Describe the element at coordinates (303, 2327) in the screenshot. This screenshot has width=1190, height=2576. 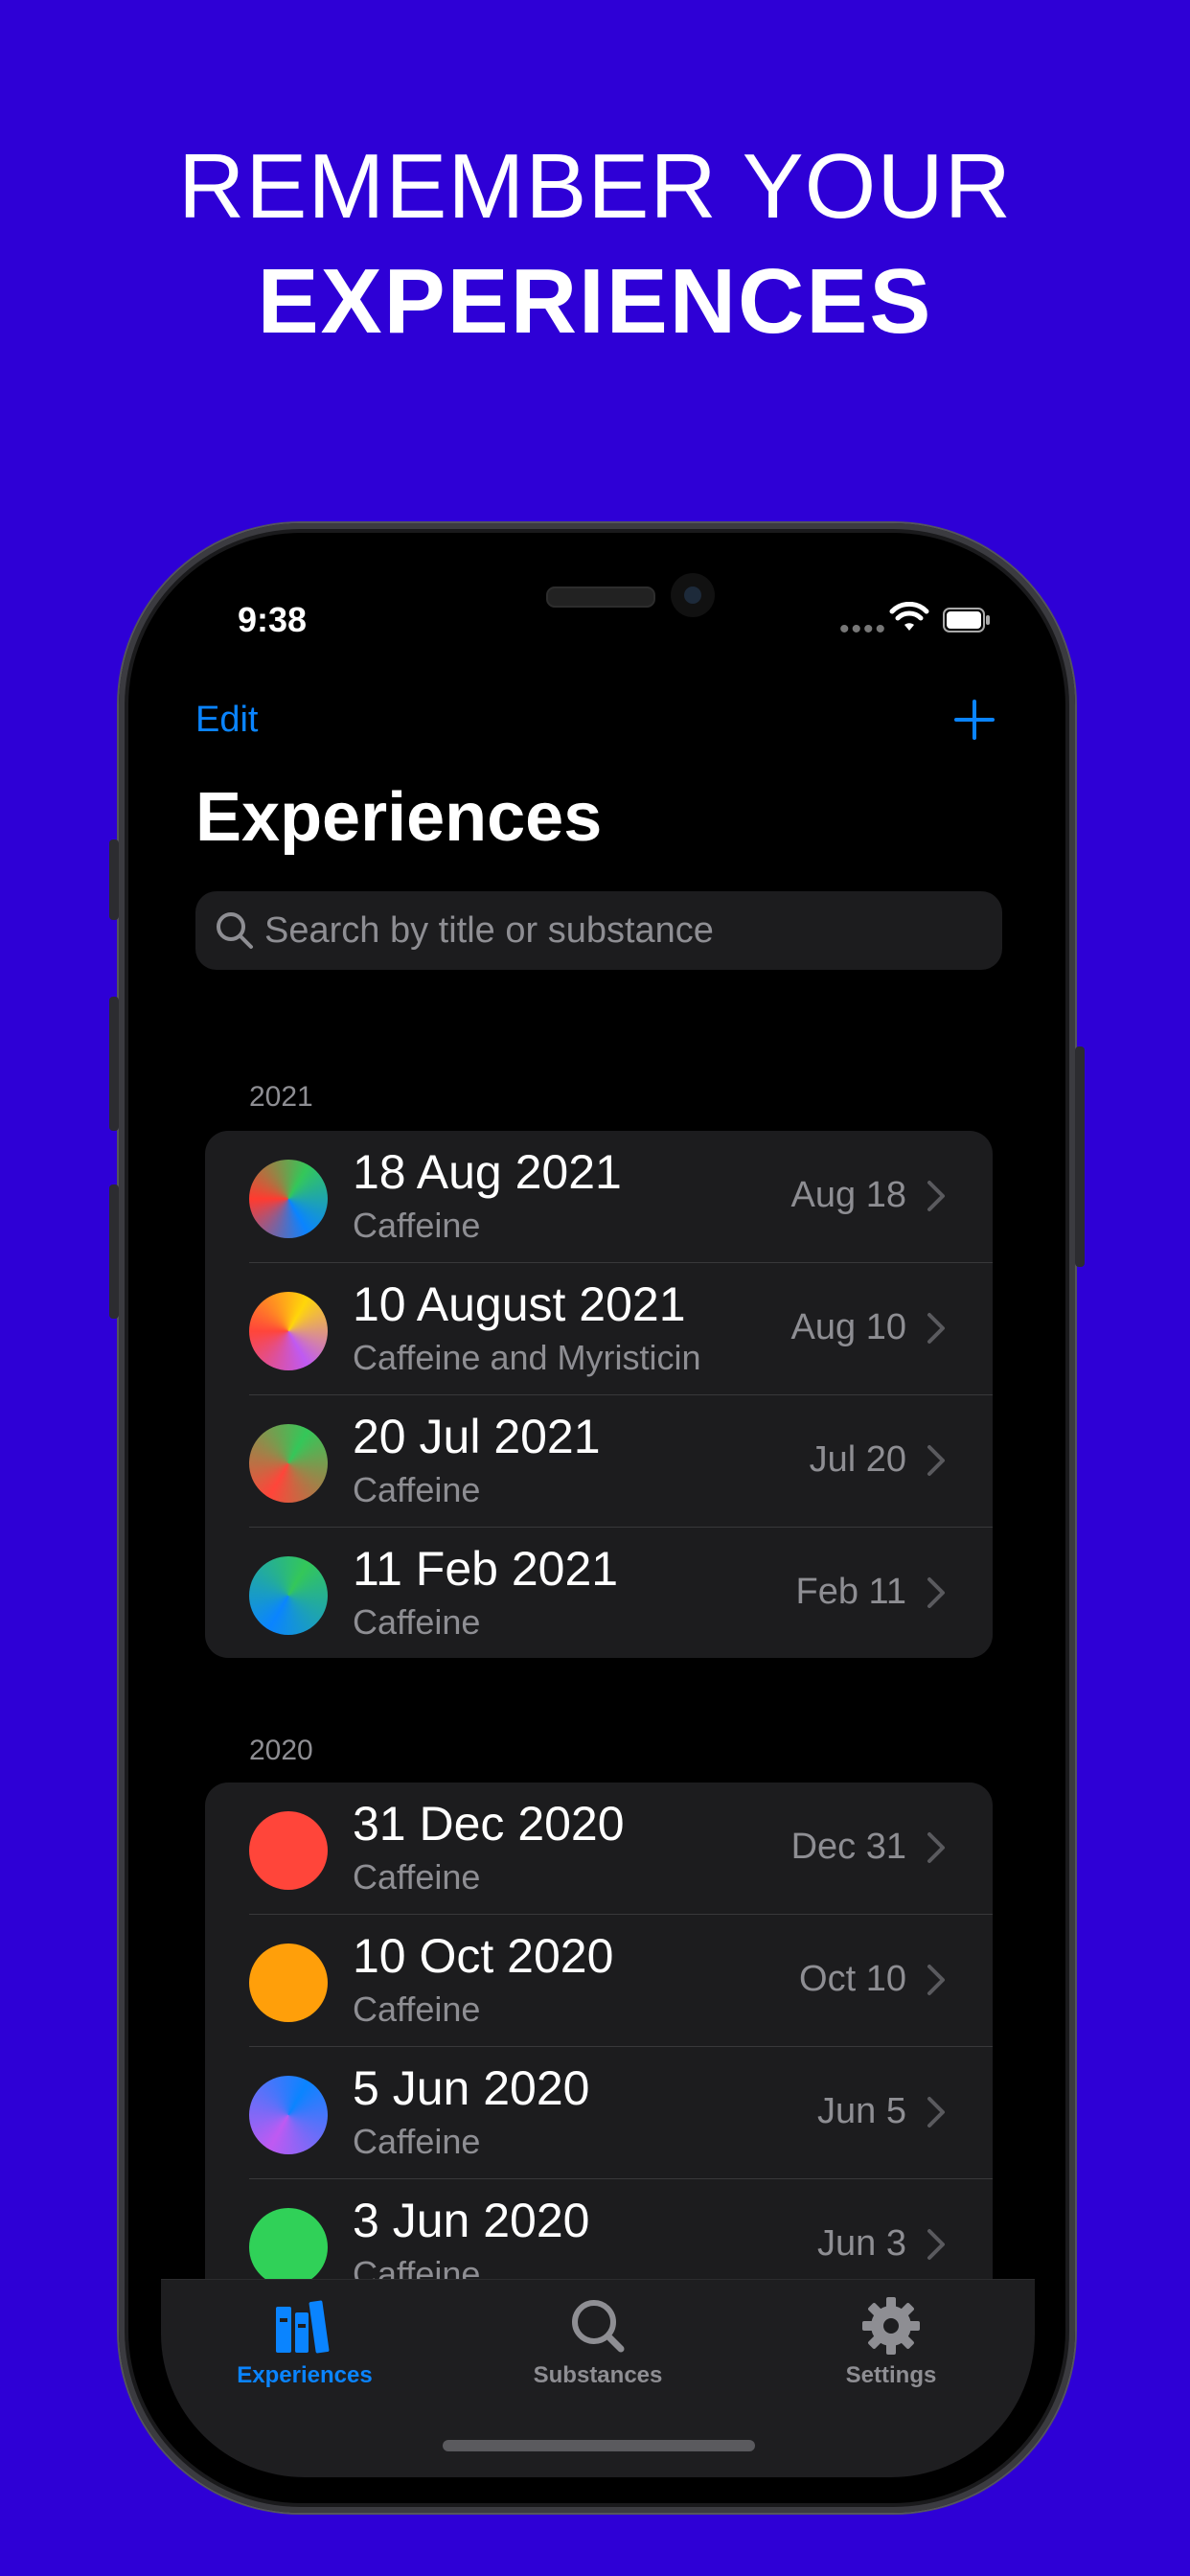
I see `books-icon` at that location.